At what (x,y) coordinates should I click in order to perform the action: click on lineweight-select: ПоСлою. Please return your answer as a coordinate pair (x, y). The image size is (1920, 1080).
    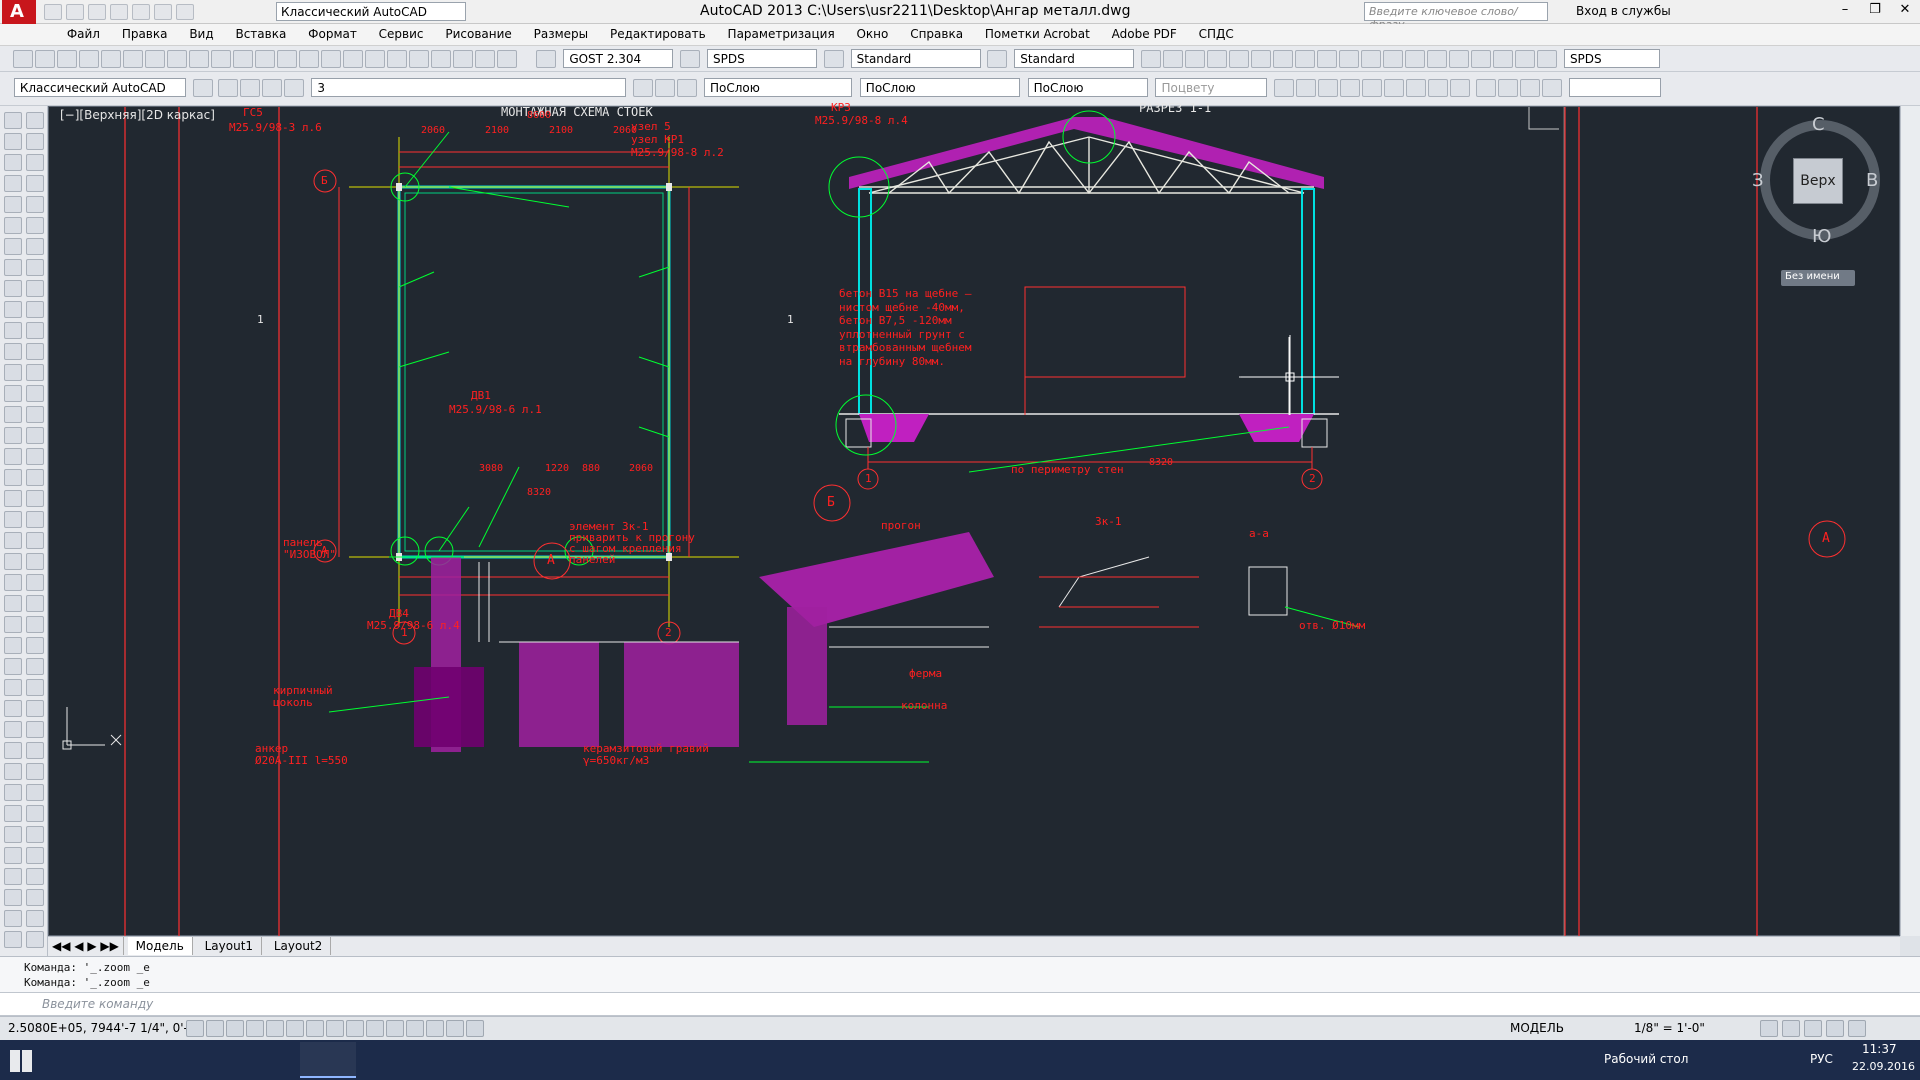
    Looking at the image, I should click on (1087, 87).